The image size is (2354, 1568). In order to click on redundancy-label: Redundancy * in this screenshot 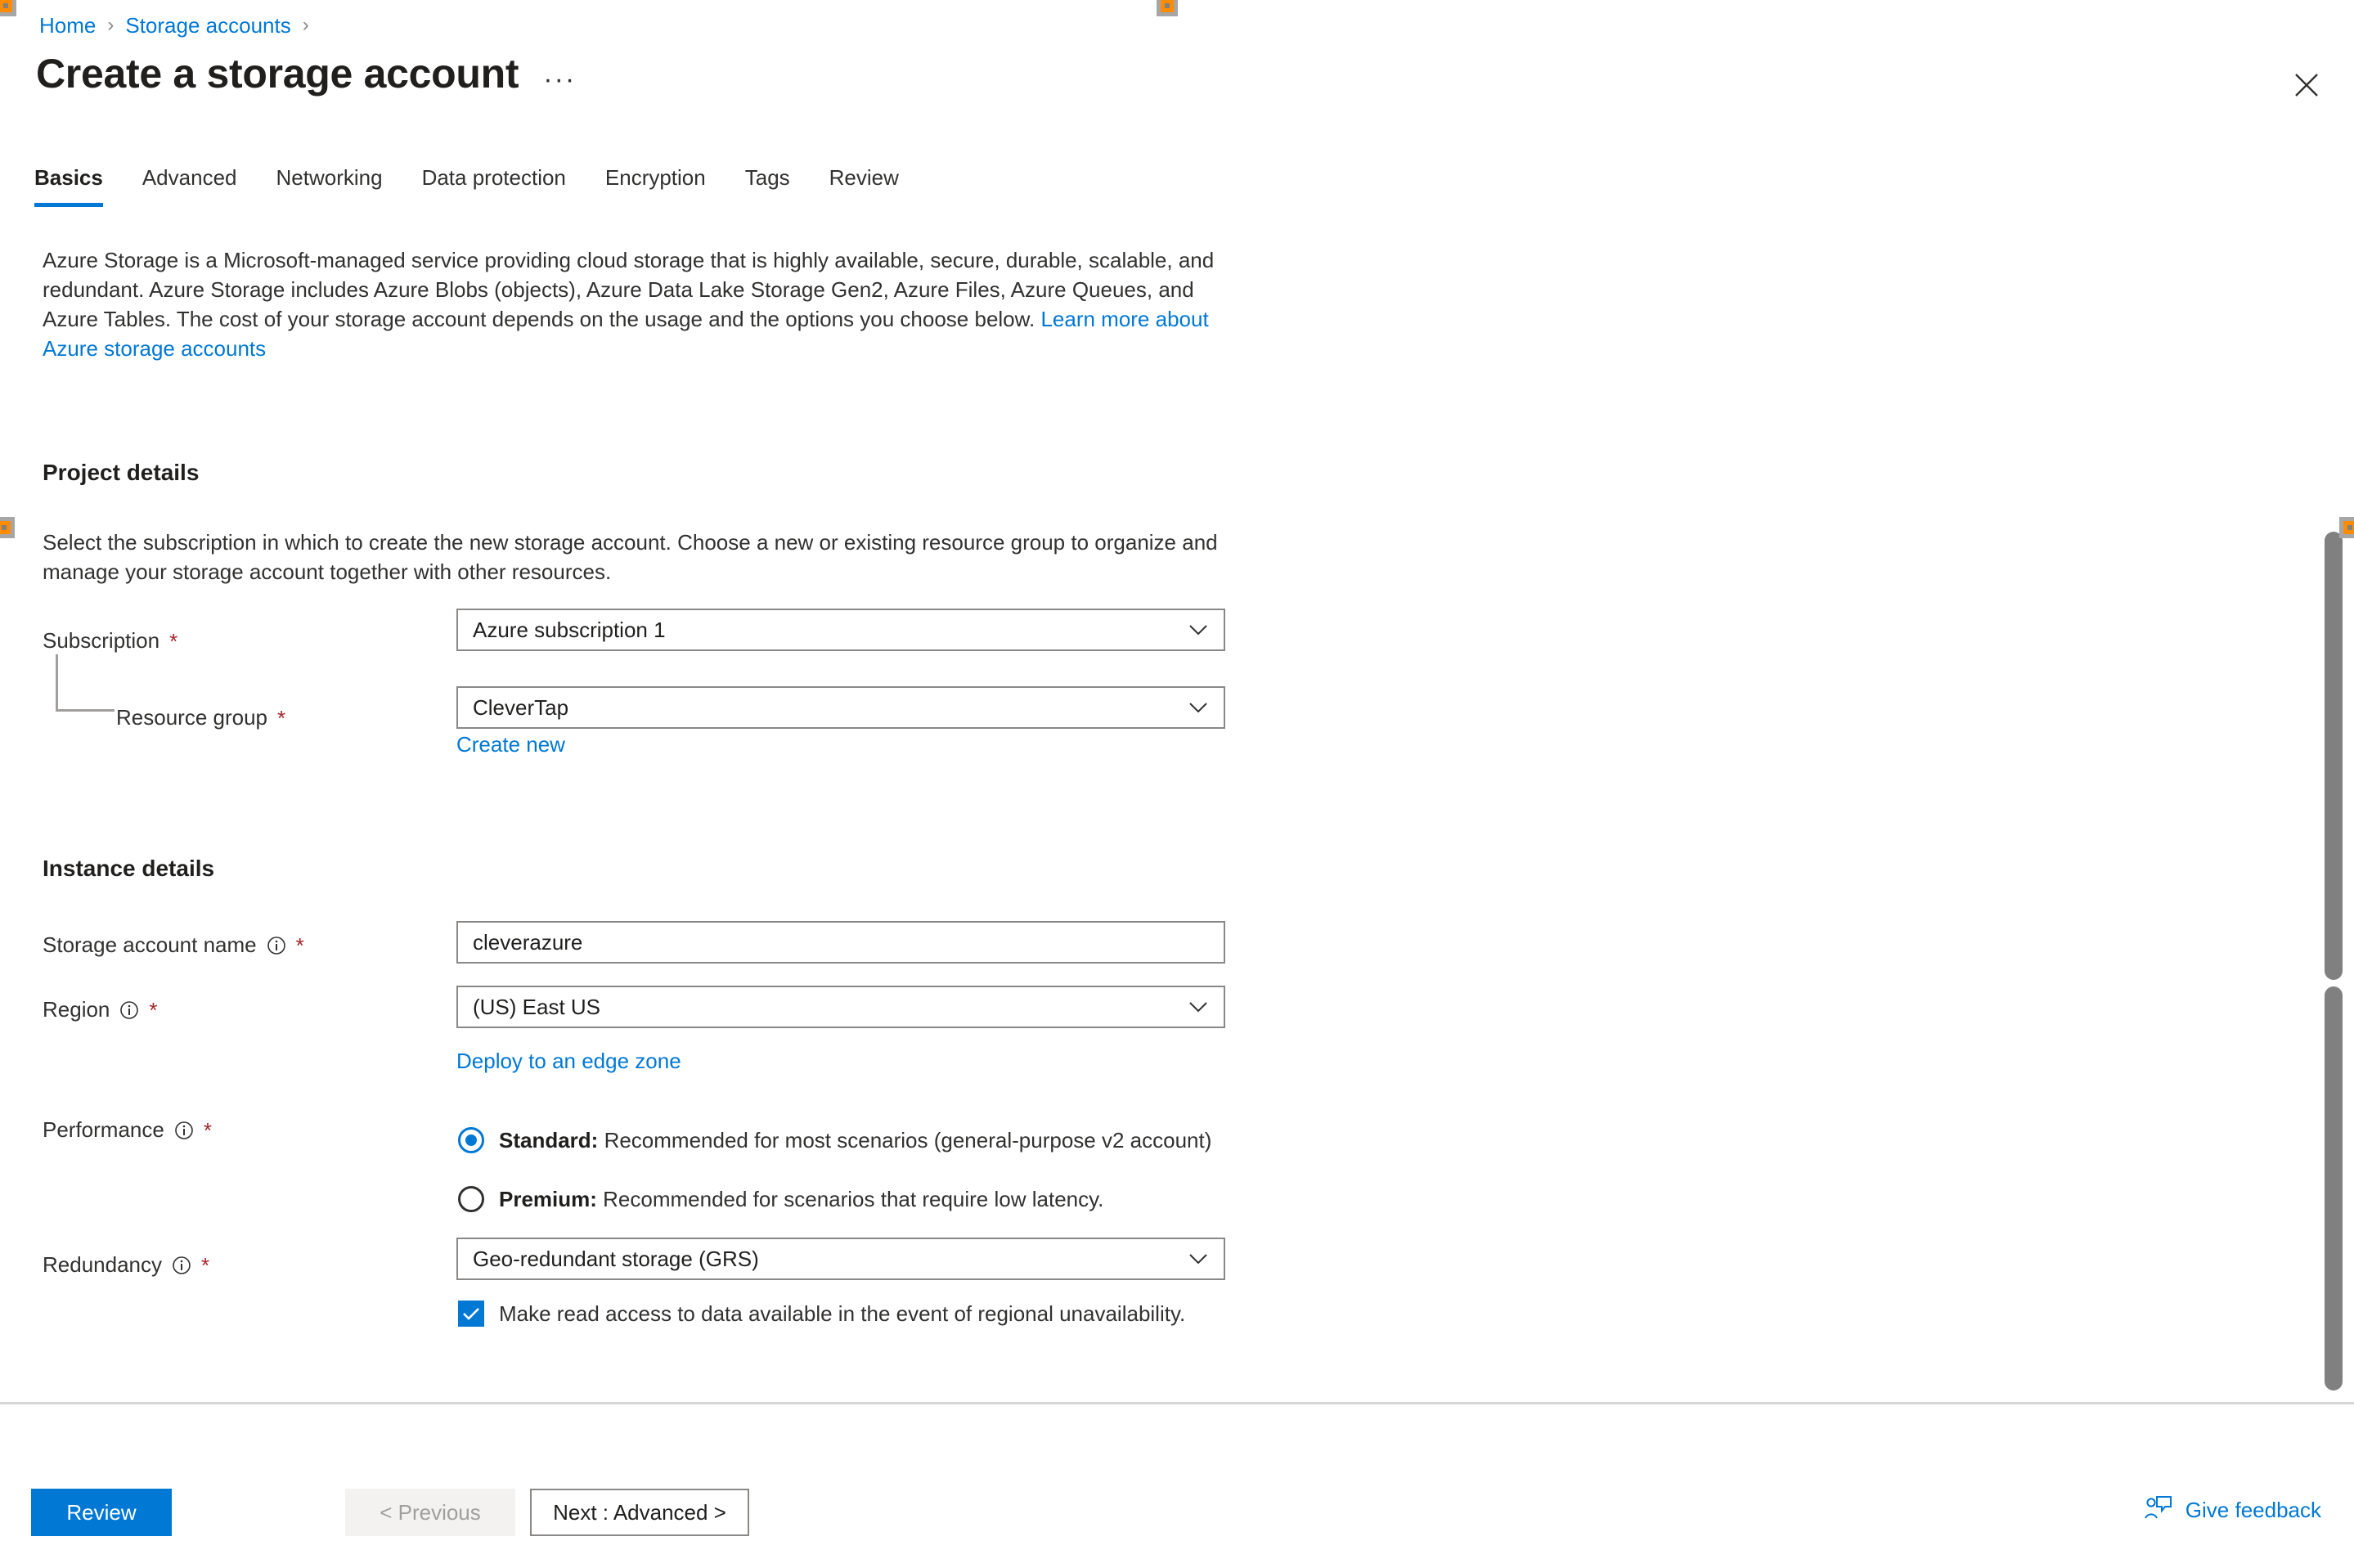, I will do `click(126, 1265)`.